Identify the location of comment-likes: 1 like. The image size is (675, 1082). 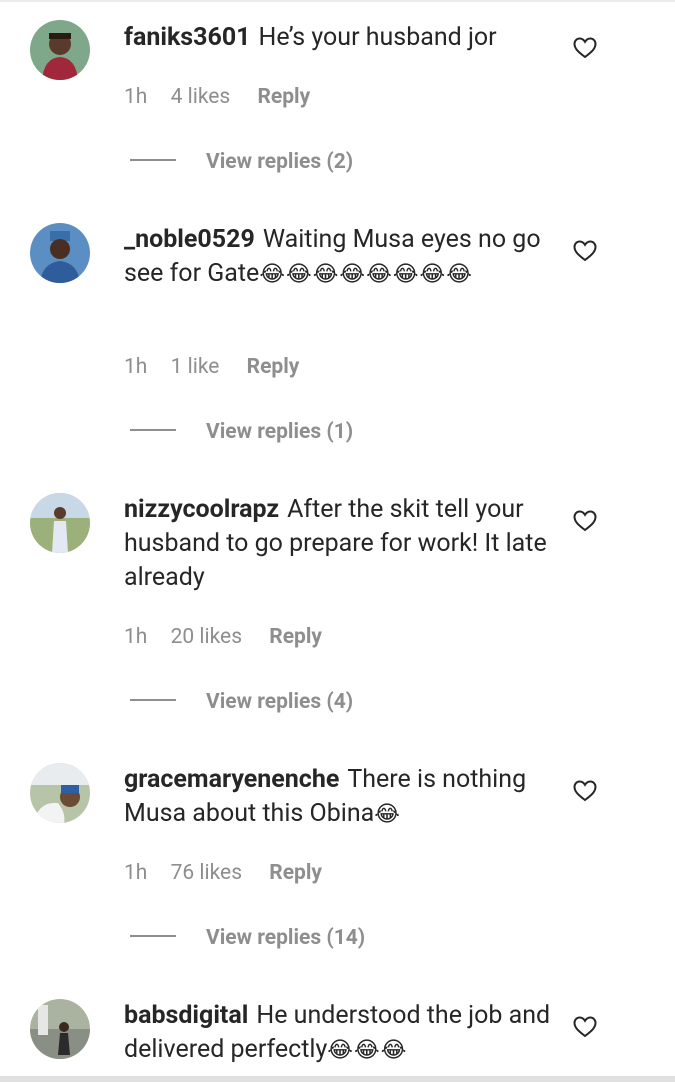
(195, 367).